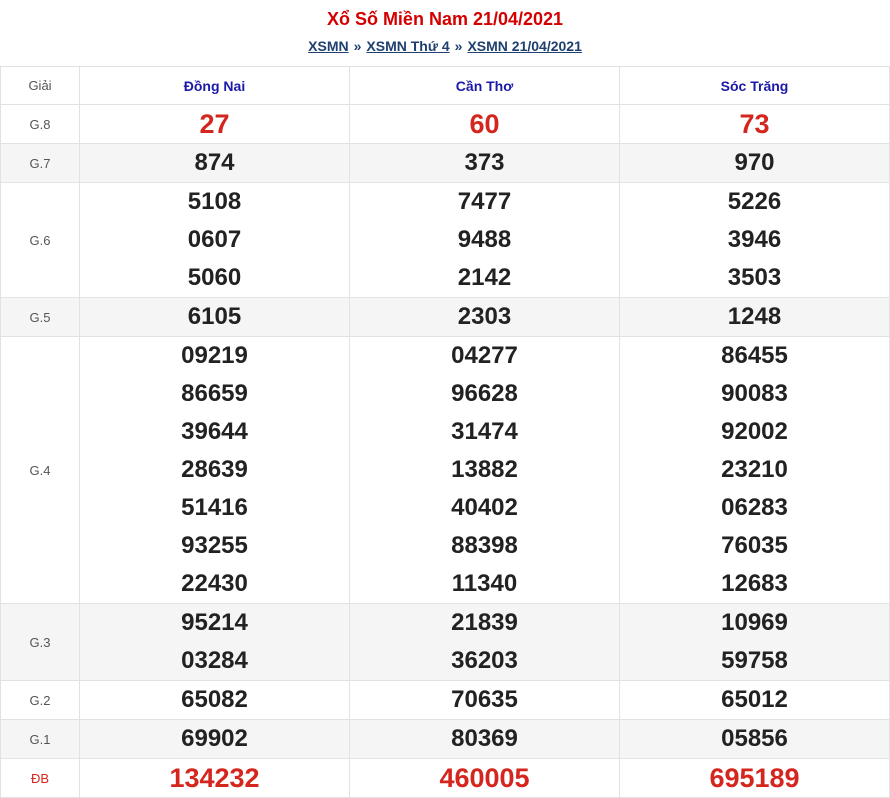 This screenshot has height=798, width=890. I want to click on result-number: 92002, so click(754, 431).